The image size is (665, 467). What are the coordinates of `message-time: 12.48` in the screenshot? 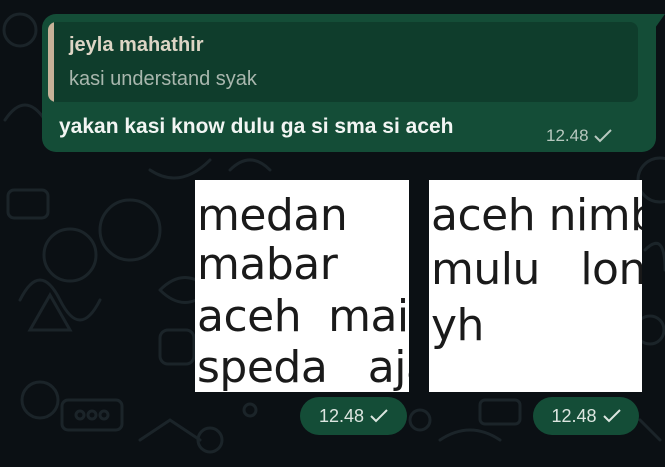 It's located at (567, 135).